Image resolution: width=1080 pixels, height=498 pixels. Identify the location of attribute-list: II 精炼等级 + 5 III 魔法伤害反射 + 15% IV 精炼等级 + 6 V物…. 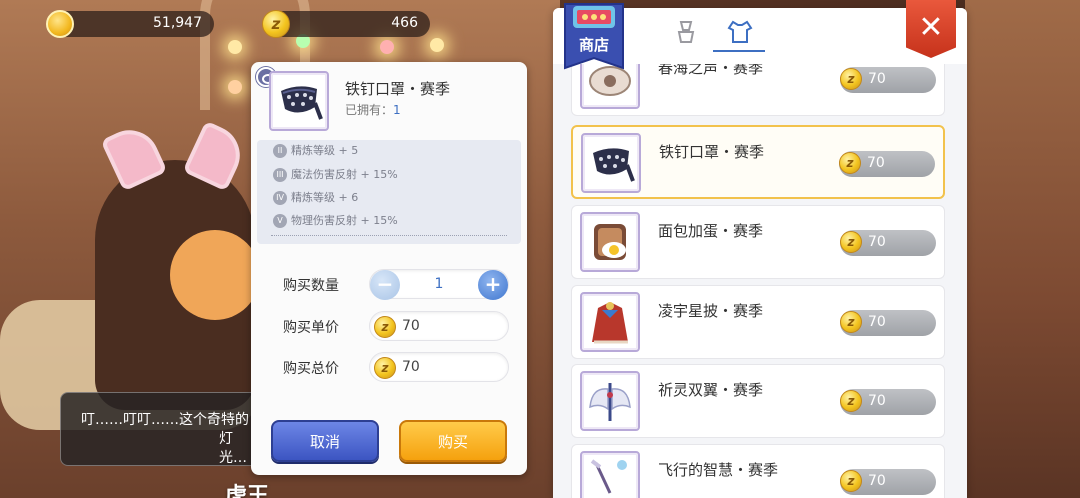
(389, 192).